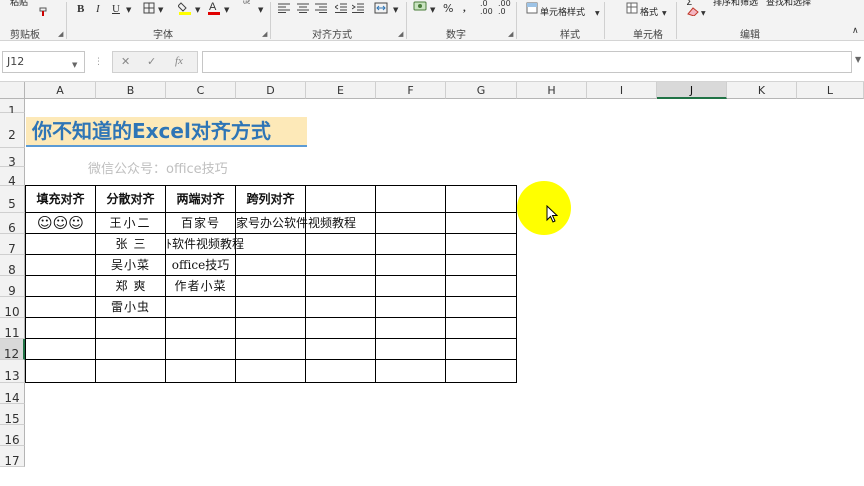  I want to click on increase-indent-icon, so click(357, 10).